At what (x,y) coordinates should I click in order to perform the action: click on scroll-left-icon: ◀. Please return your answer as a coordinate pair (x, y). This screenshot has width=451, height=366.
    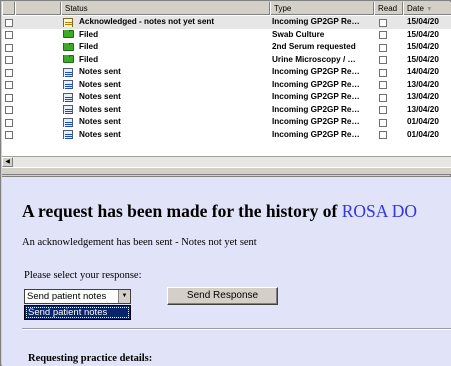
    Looking at the image, I should click on (7, 162).